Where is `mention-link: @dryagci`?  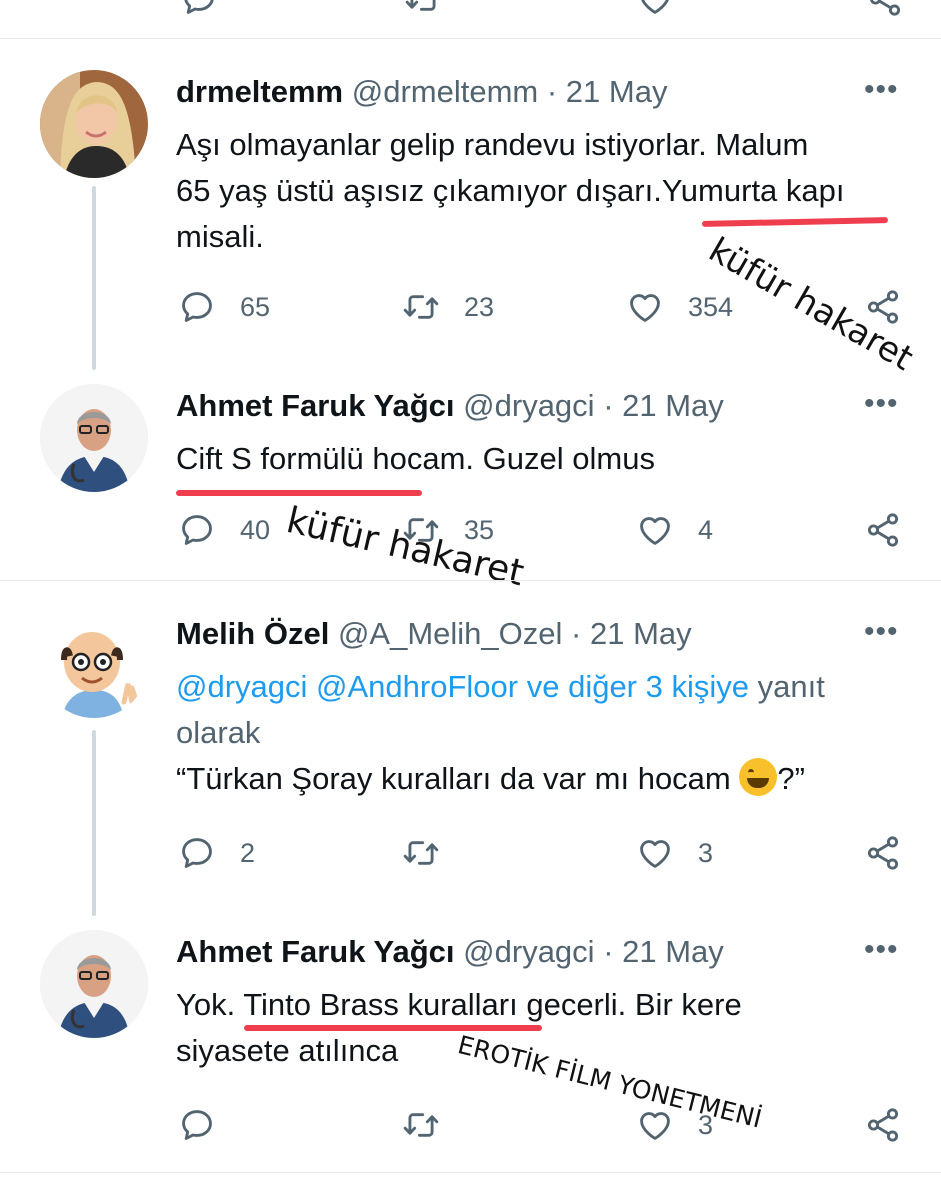 mention-link: @dryagci is located at coordinates (241, 686).